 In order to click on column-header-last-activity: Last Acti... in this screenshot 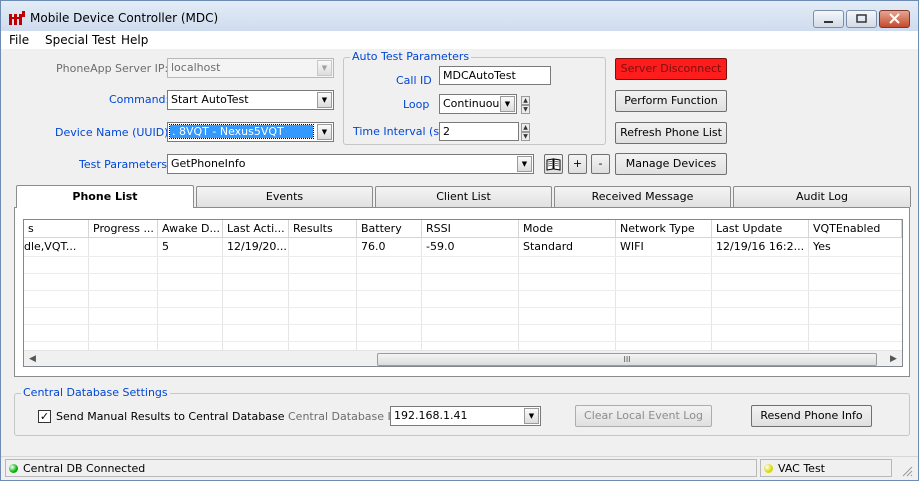, I will do `click(256, 229)`.